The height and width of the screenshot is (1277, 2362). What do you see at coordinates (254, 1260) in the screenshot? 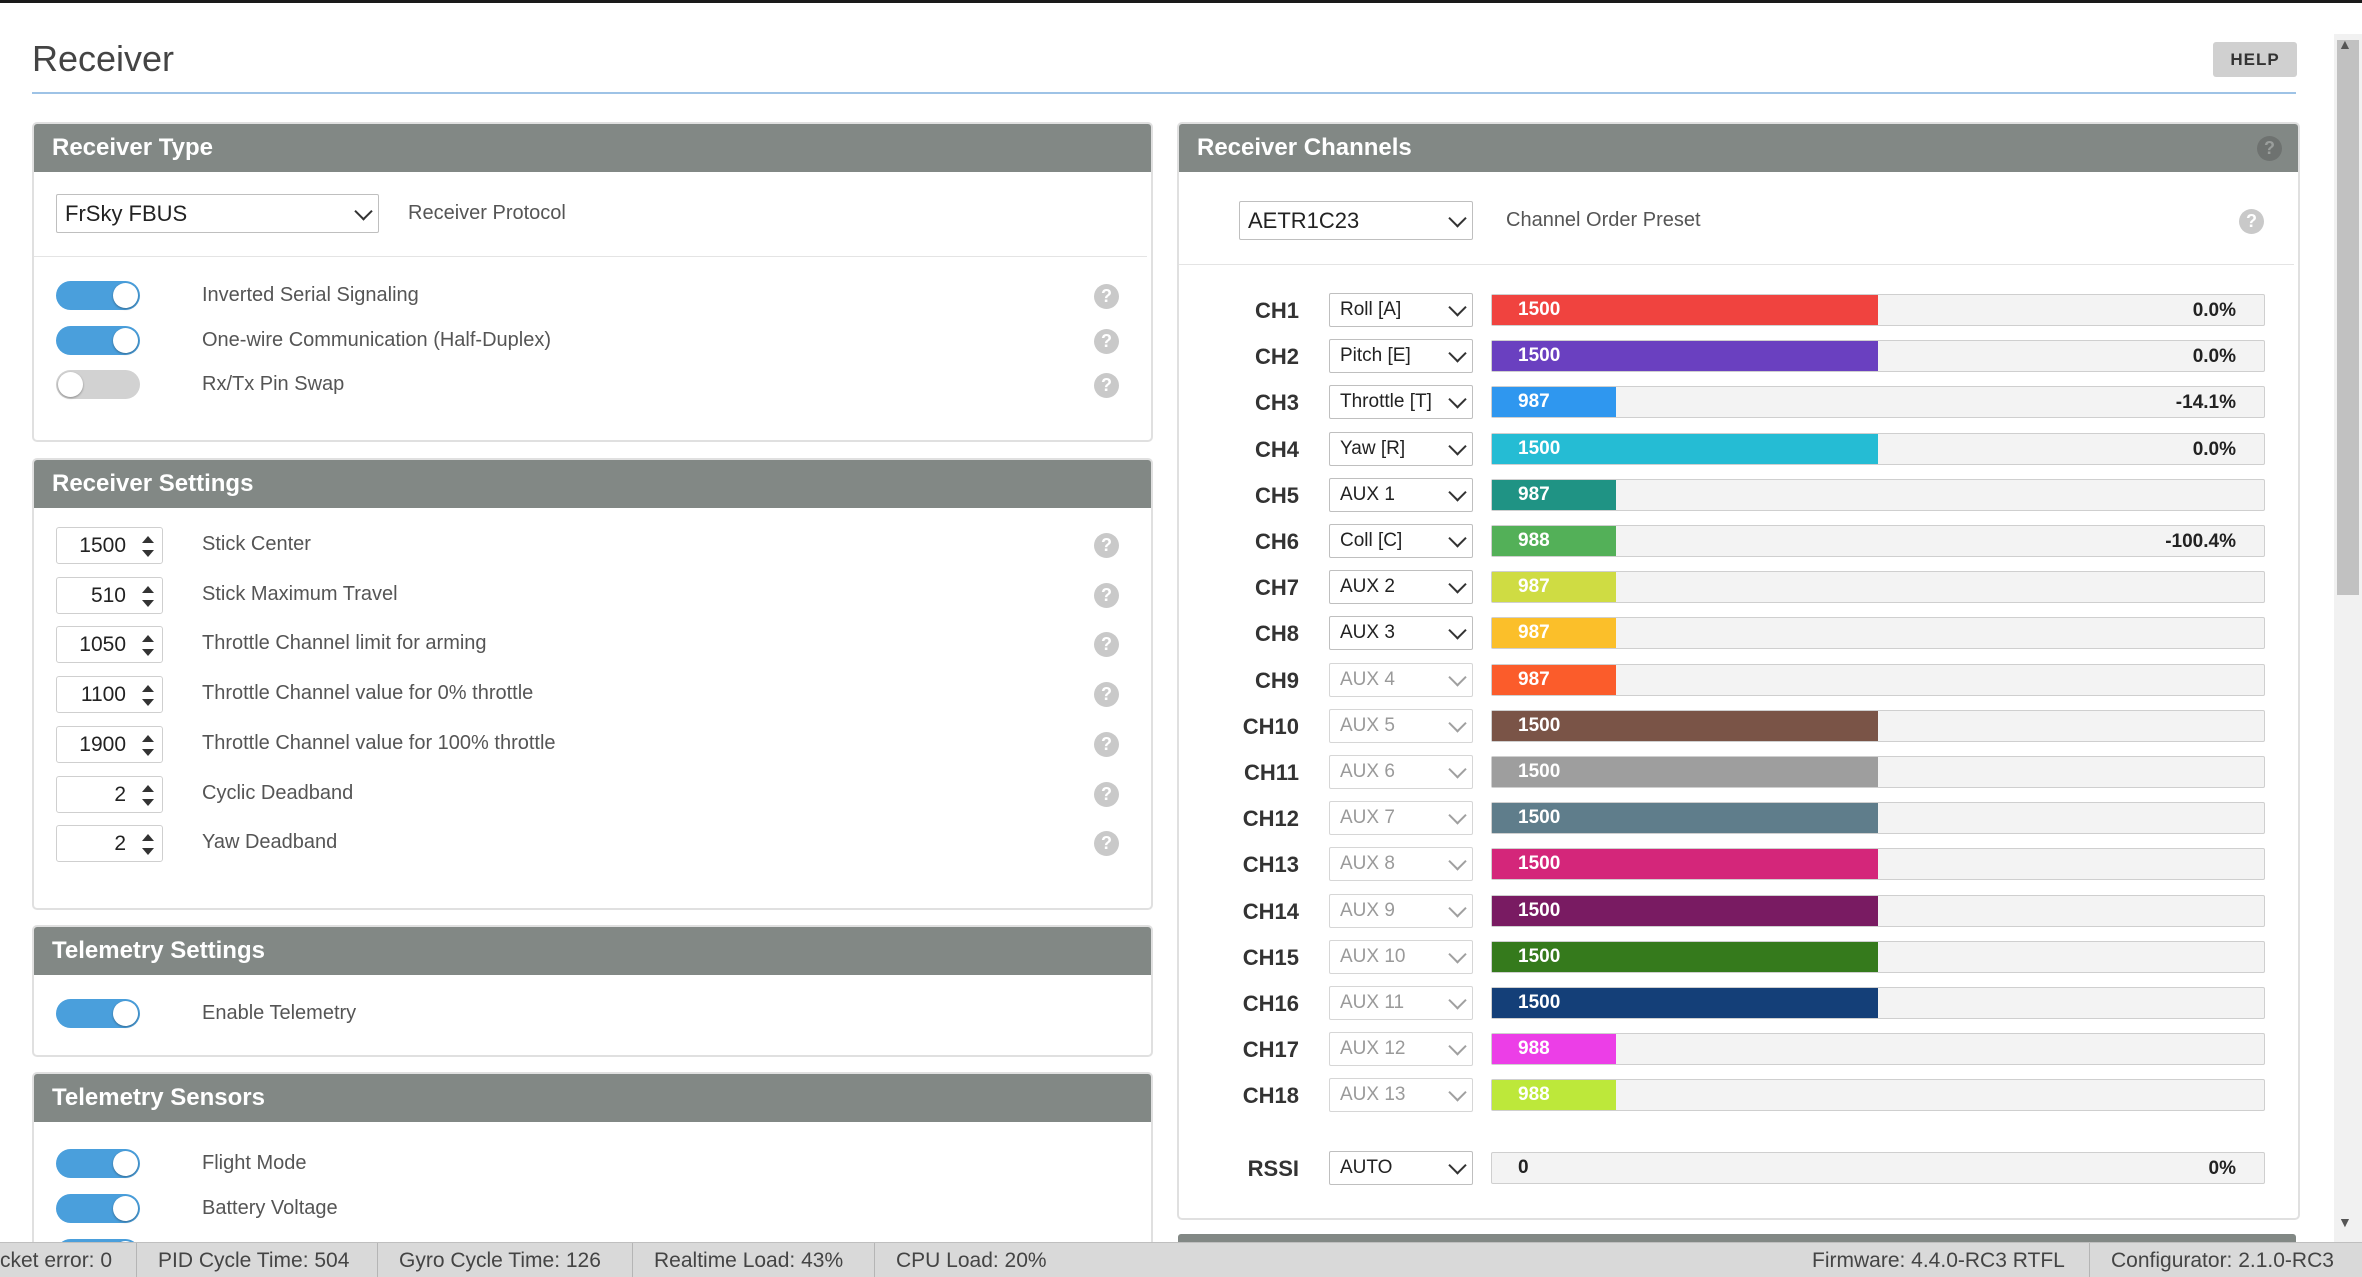
I see `pid-cycle-status: PID Cycle Time: 504` at bounding box center [254, 1260].